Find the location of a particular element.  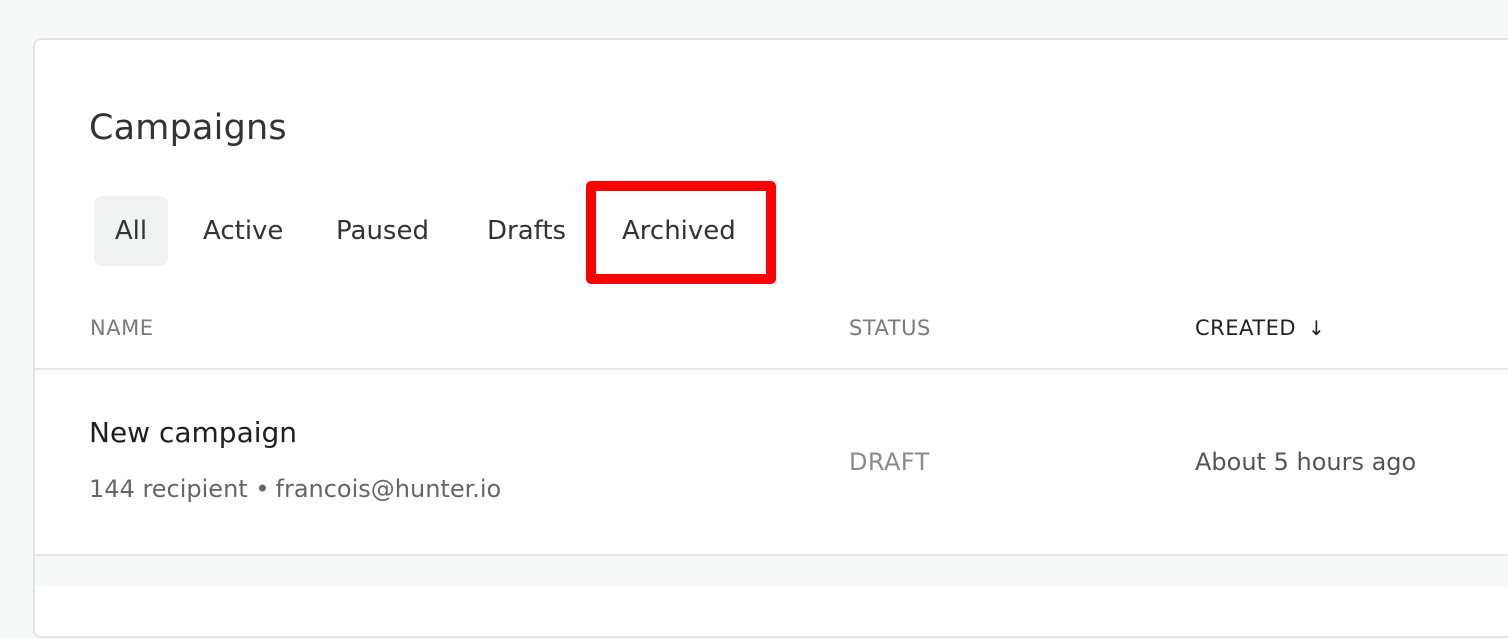

campaign-subtitle: 144 recipient • francois@hunter.io is located at coordinates (295, 489).